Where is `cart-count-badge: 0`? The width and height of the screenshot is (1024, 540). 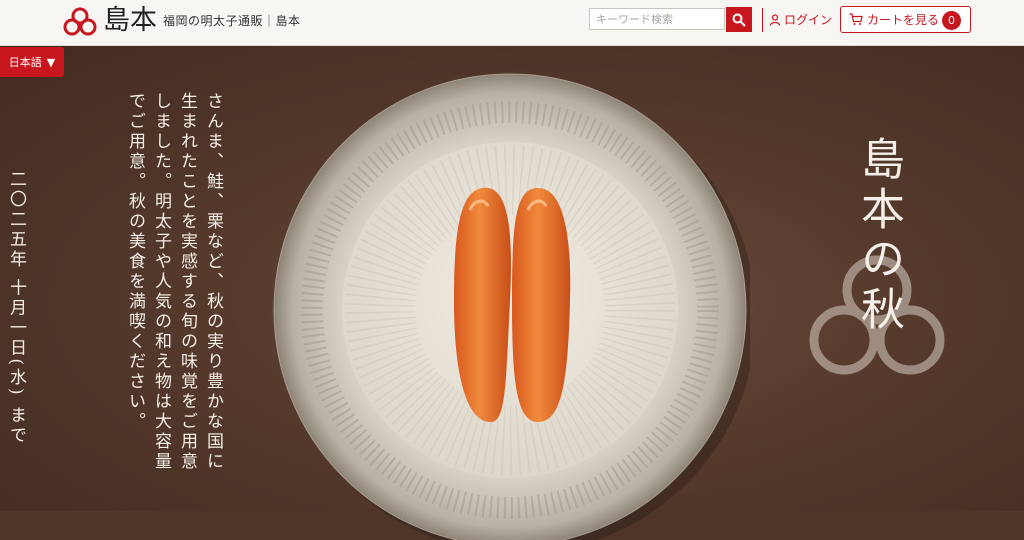
cart-count-badge: 0 is located at coordinates (951, 20).